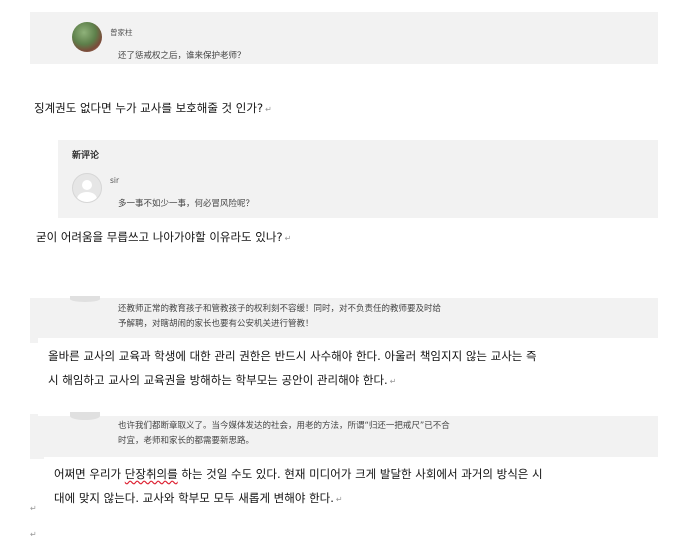  What do you see at coordinates (89, 474) in the screenshot?
I see `translation-text-content: 어쩌면 우리가` at bounding box center [89, 474].